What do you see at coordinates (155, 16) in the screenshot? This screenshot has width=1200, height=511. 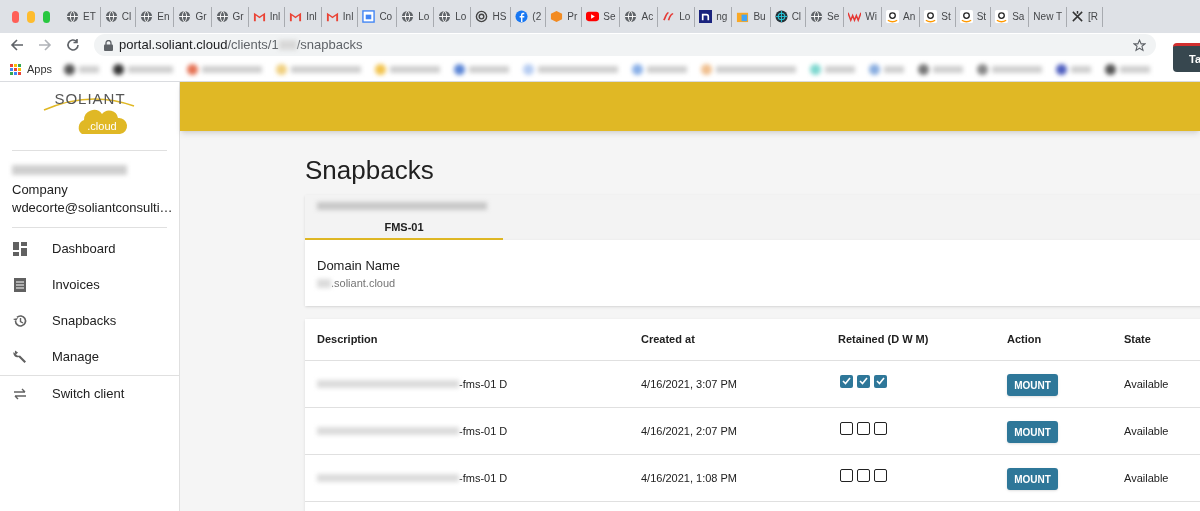 I see `browser-tab: En` at bounding box center [155, 16].